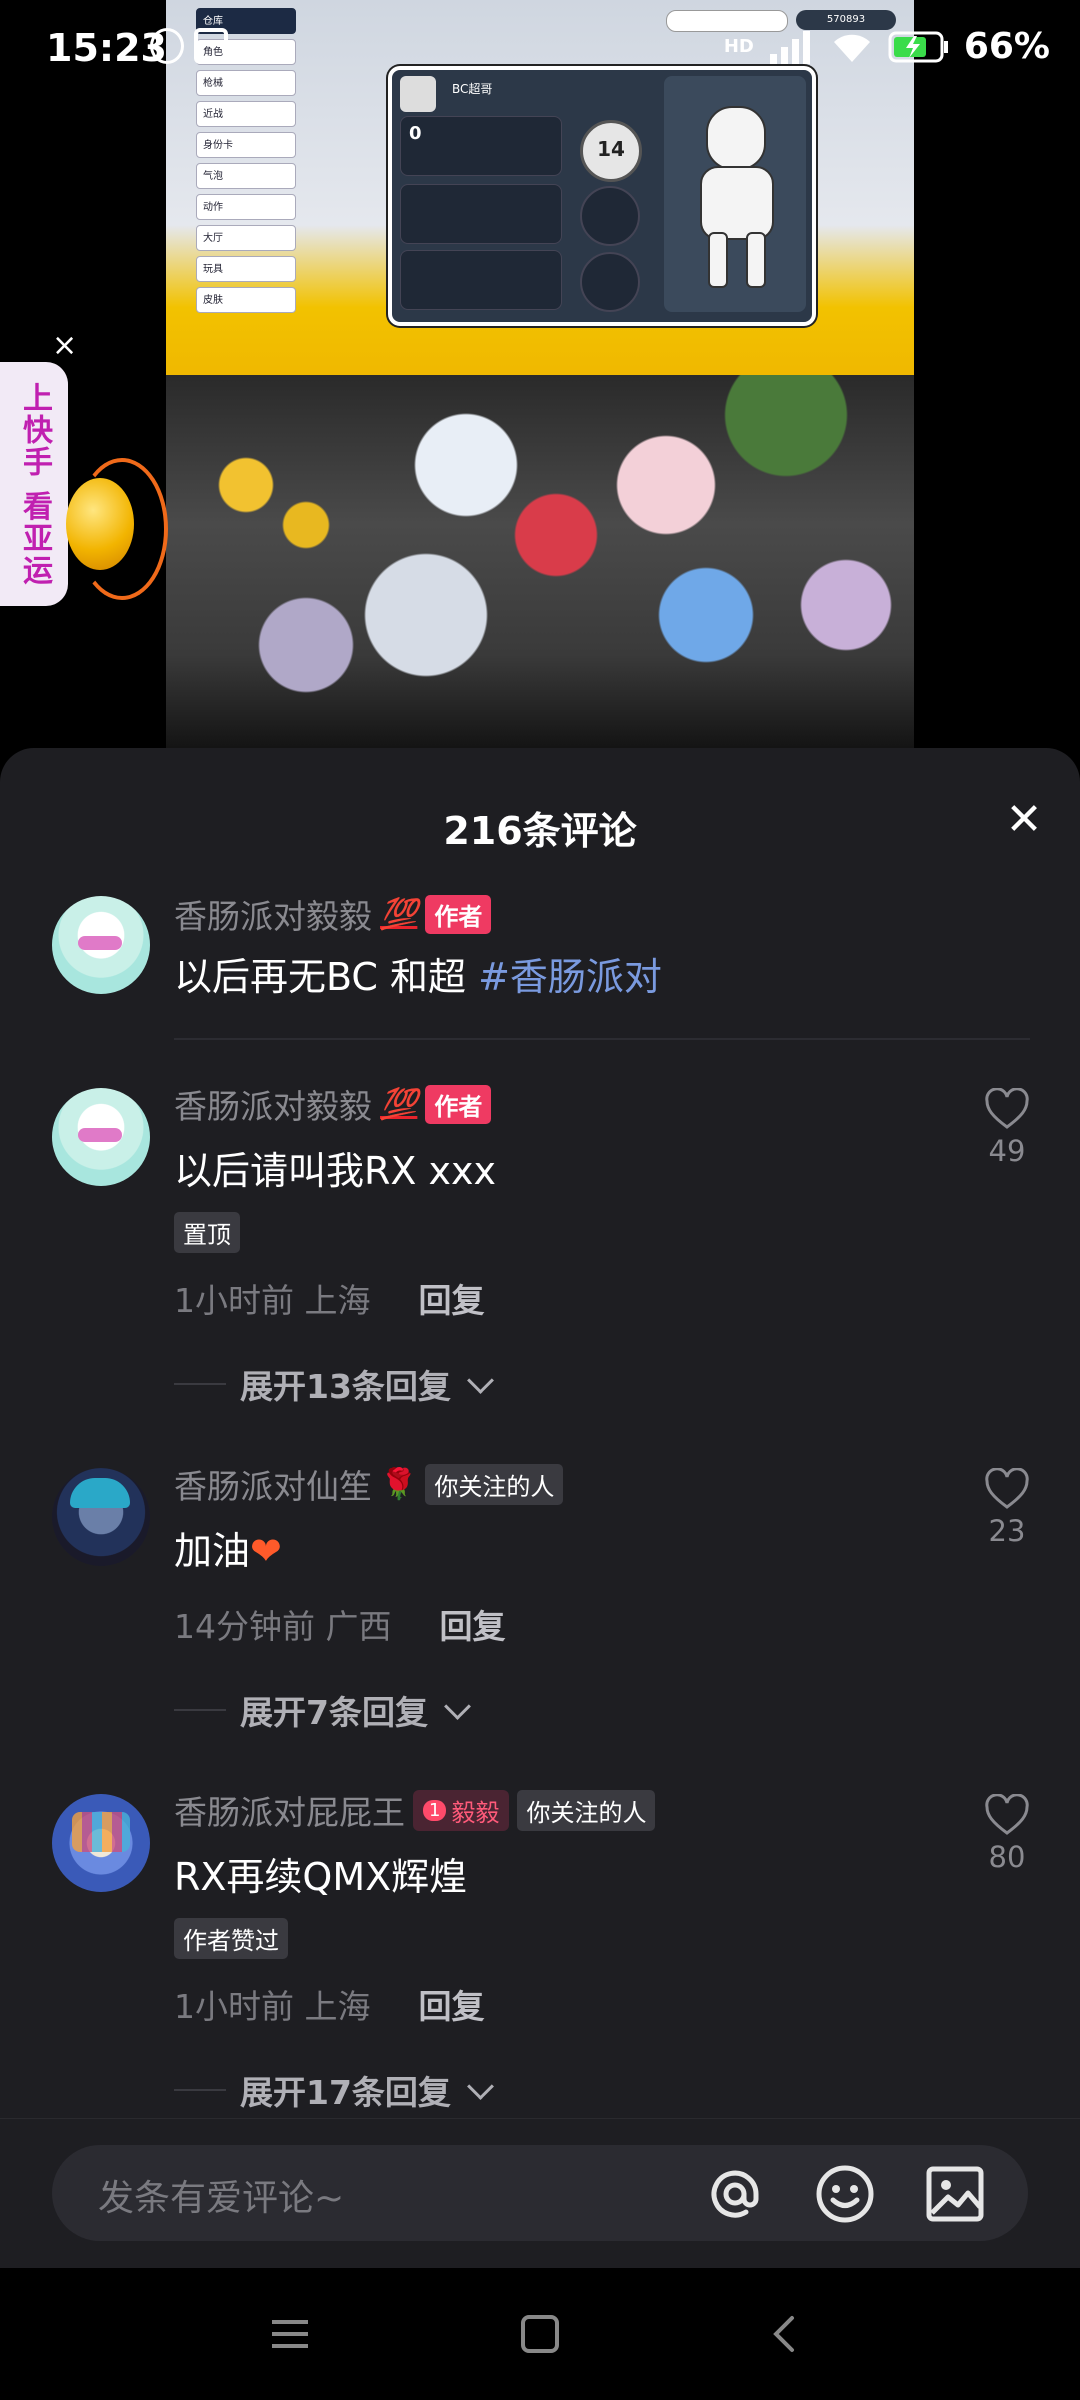 Image resolution: width=1080 pixels, height=2400 pixels. I want to click on wifi-icon, so click(851, 48).